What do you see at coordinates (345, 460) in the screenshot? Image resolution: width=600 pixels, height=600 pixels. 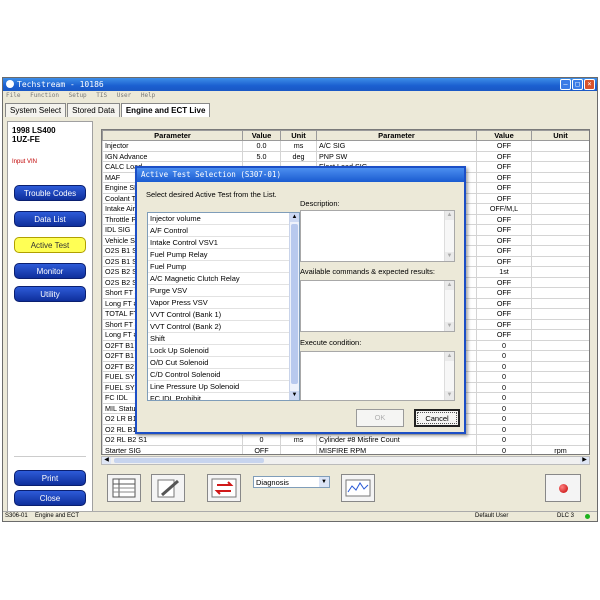 I see `horizontal-scrollbar: ◀ ▶` at bounding box center [345, 460].